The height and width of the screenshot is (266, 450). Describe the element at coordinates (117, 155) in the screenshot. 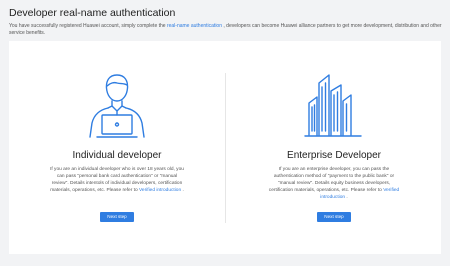

I see `individual-developer-title: Individual developer` at that location.